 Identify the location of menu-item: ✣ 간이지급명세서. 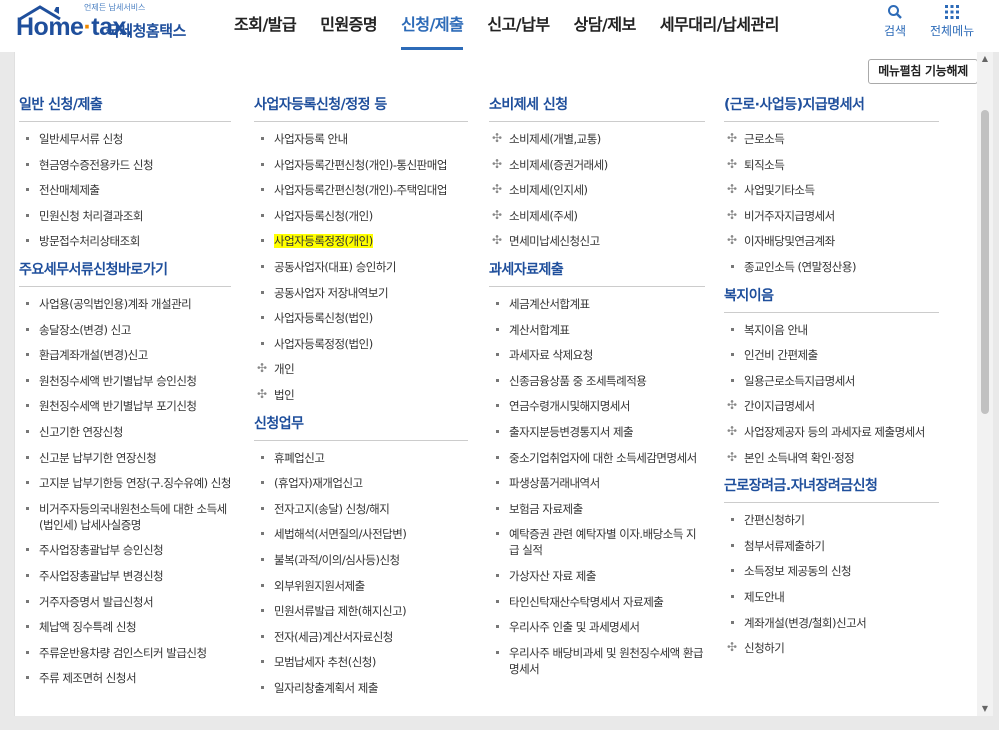
(831, 406).